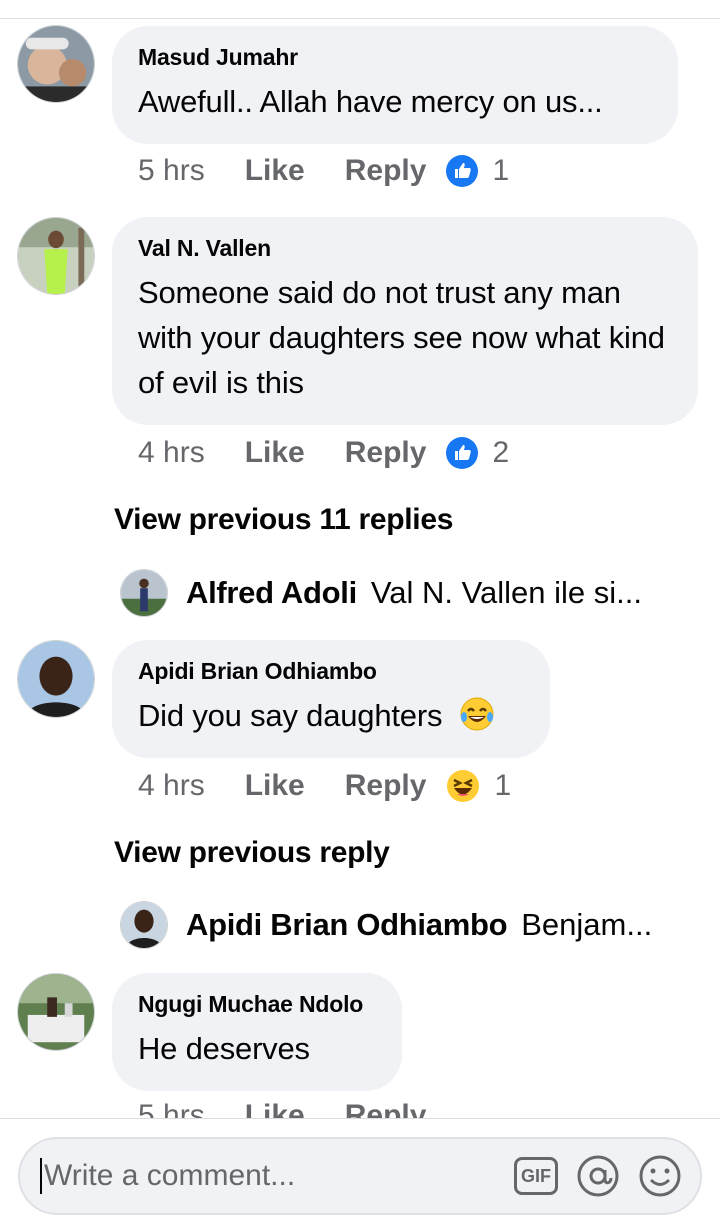  What do you see at coordinates (536, 1176) in the screenshot?
I see `gif-icon: GIF` at bounding box center [536, 1176].